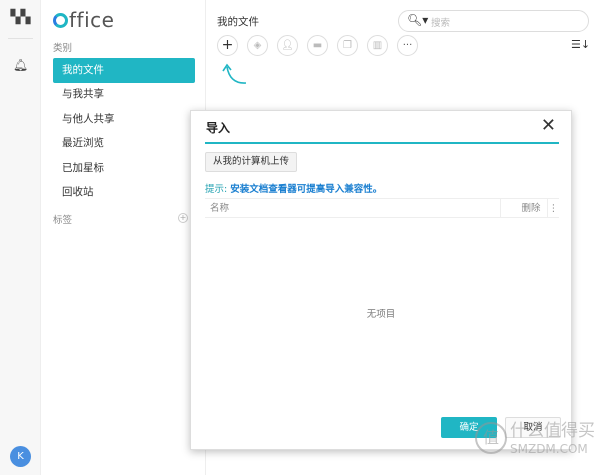 The image size is (600, 475). Describe the element at coordinates (287, 45) in the screenshot. I see `add-user-icon: 👤︎` at that location.